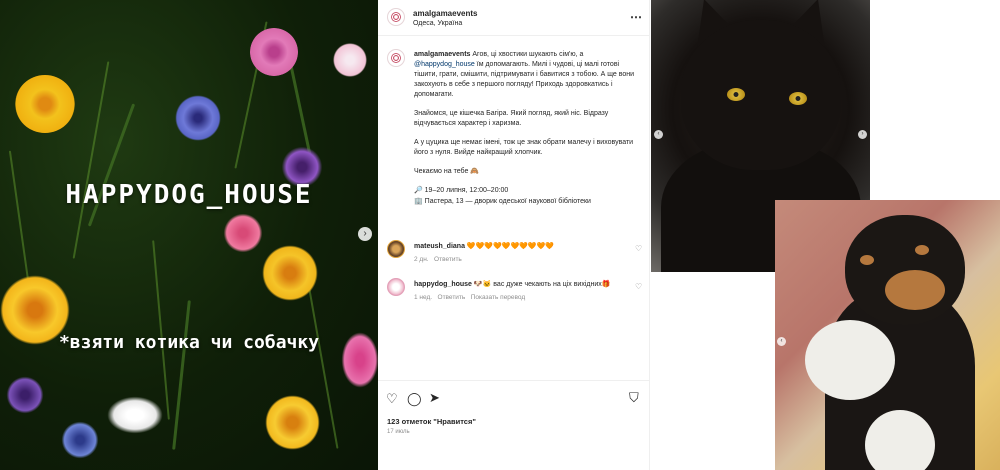 The image size is (1000, 470). What do you see at coordinates (431, 421) in the screenshot?
I see `likes-count: 123 отметок "Нравится"` at bounding box center [431, 421].